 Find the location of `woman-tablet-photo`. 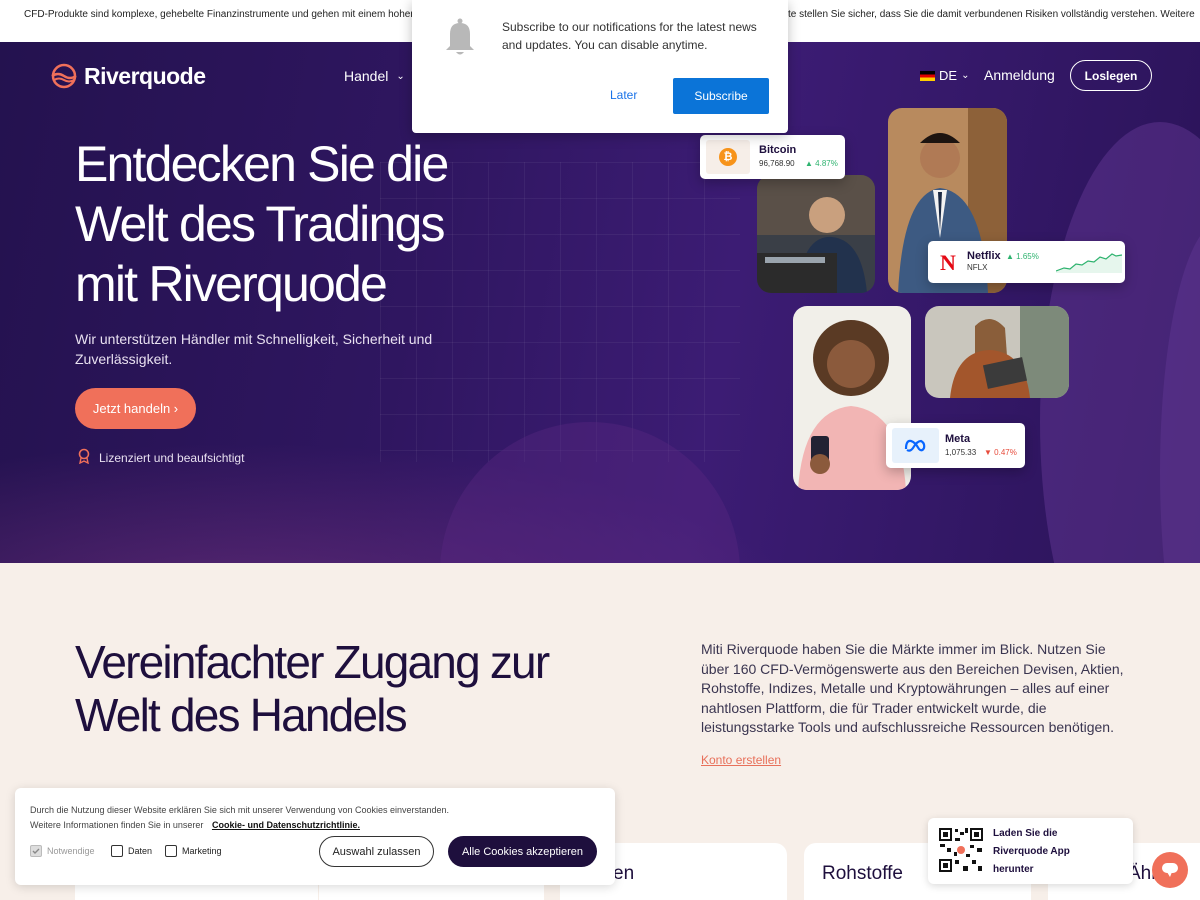

woman-tablet-photo is located at coordinates (997, 352).